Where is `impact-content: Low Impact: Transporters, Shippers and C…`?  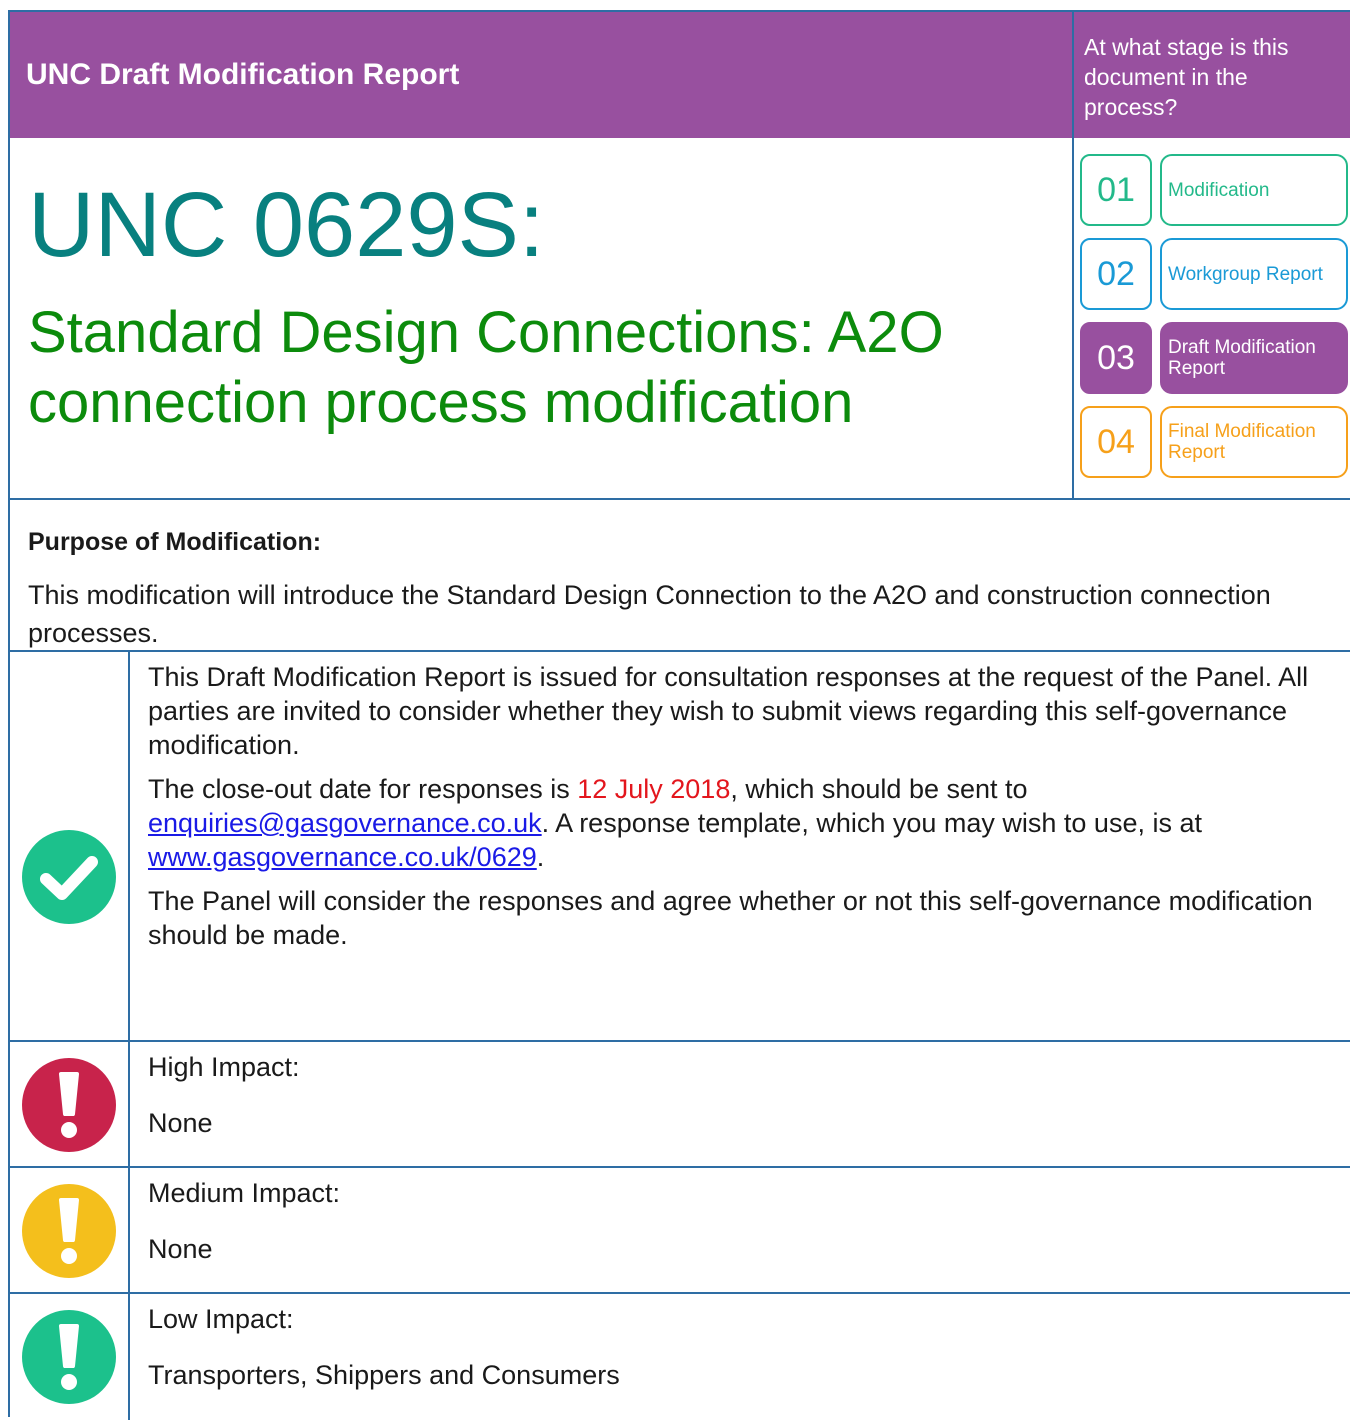
impact-content: Low Impact: Transporters, Shippers and C… is located at coordinates (748, 1352).